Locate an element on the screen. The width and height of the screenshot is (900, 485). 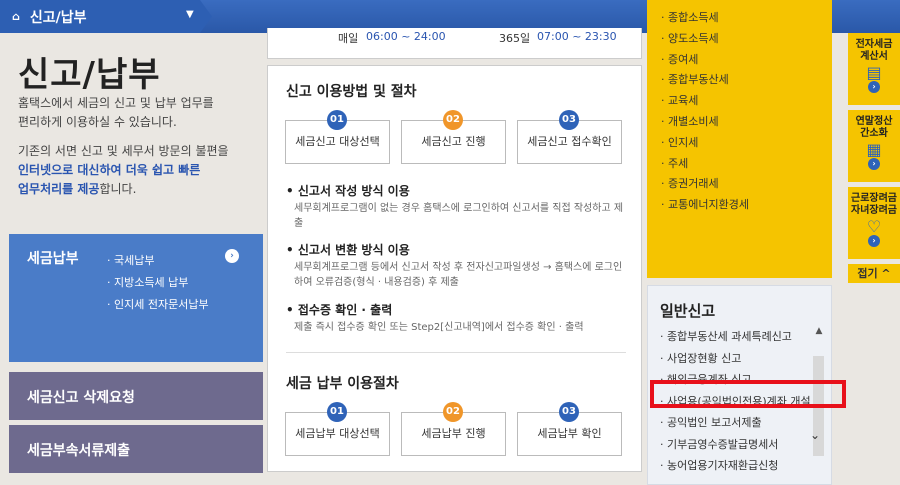
calculator-icon: ▦ is located at coordinates (874, 149).